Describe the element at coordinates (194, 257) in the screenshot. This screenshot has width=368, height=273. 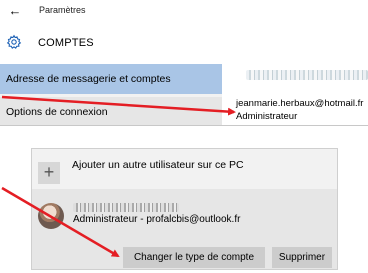
I see `change-account-type-button: Changer le type de compte` at that location.